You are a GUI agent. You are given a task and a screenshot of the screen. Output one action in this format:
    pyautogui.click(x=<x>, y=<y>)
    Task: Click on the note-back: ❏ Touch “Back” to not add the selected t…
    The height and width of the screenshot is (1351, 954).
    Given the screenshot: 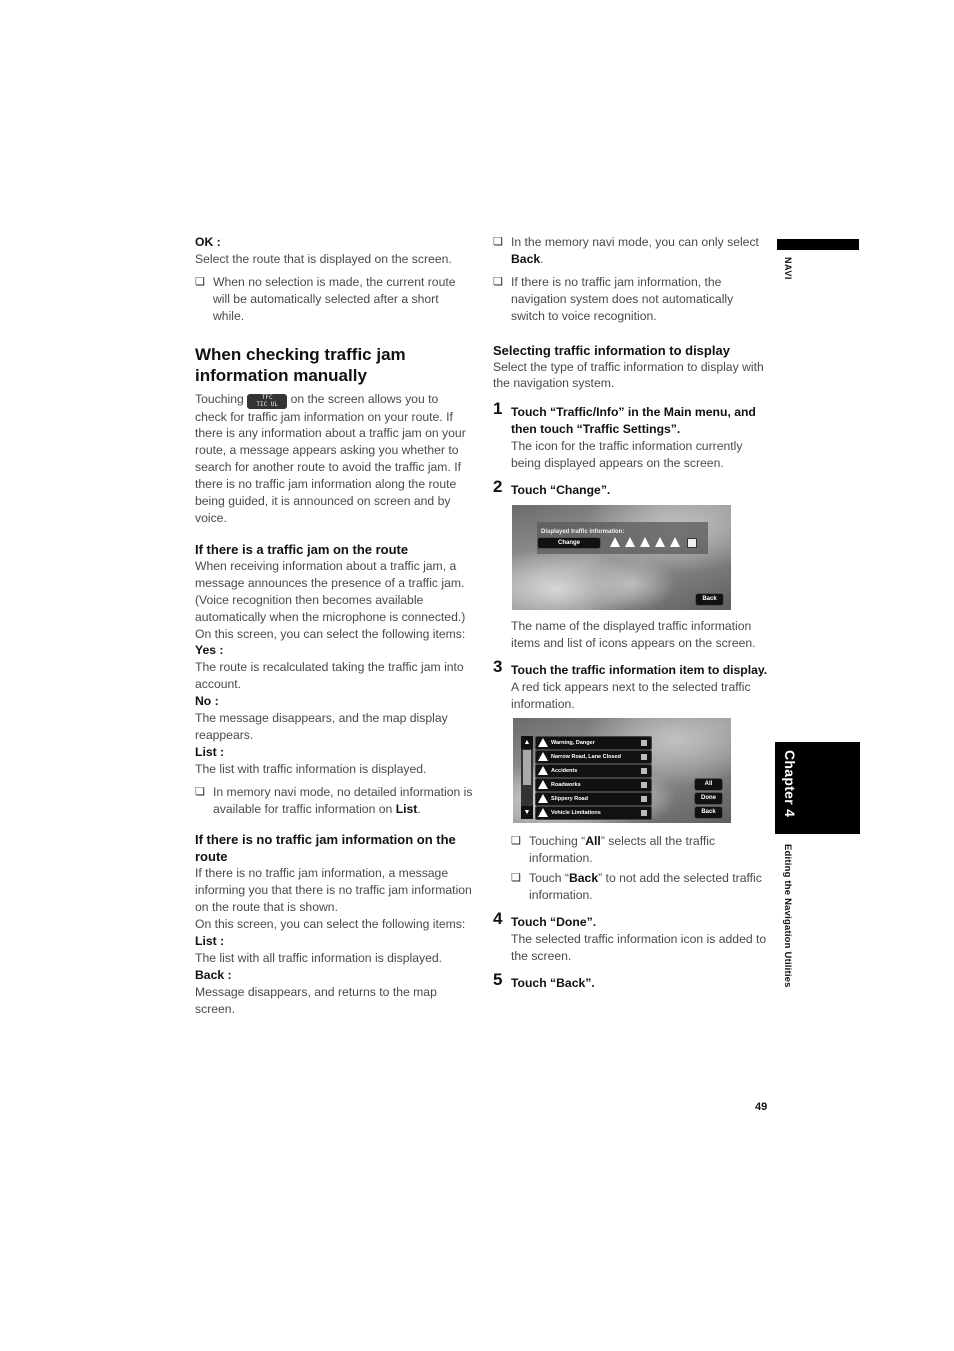 What is the action you would take?
    pyautogui.click(x=636, y=887)
    